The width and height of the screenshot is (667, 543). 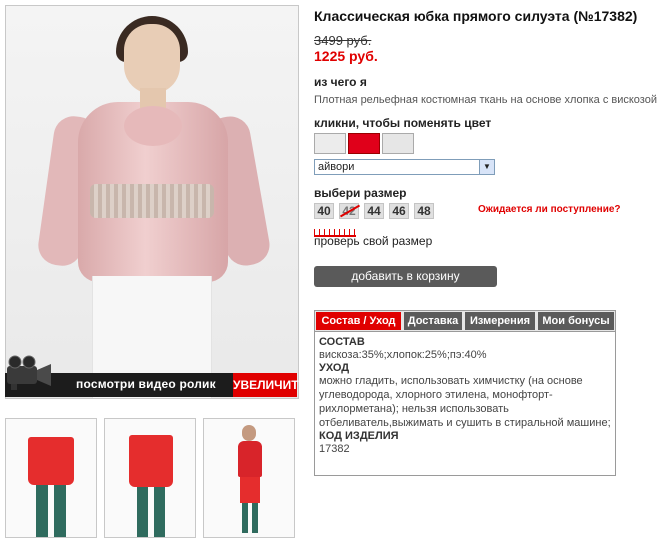 I want to click on tab-measurements: Измерения, so click(x=500, y=321).